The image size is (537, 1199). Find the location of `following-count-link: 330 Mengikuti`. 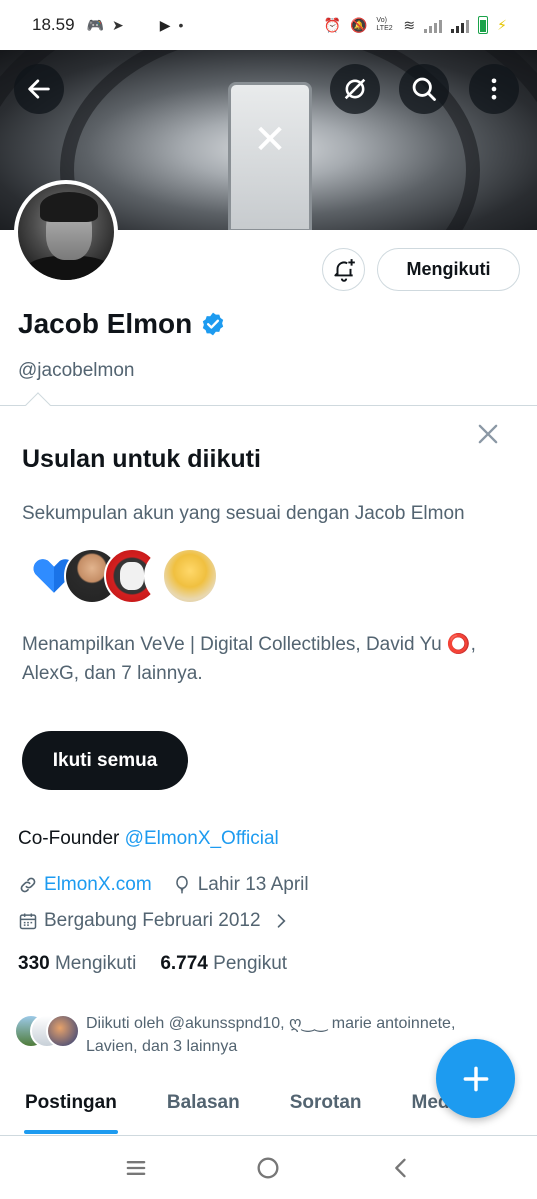

following-count-link: 330 Mengikuti is located at coordinates (77, 964).